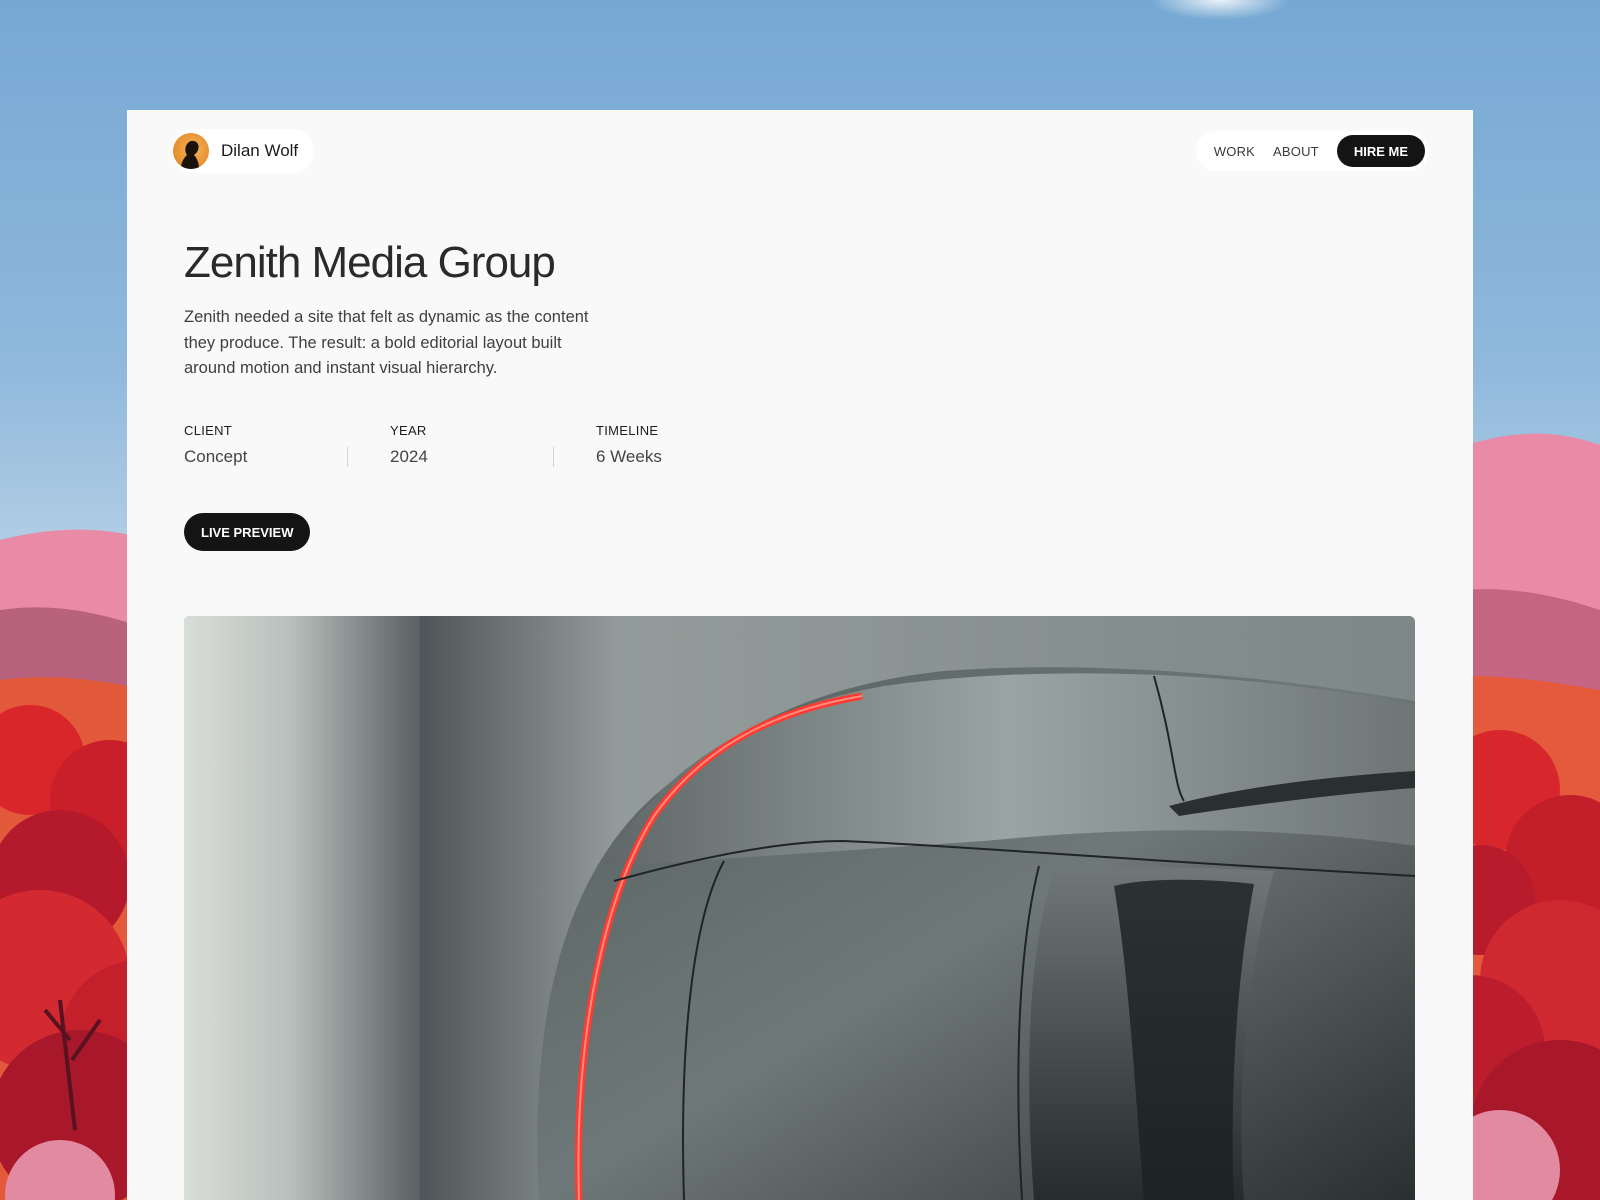 This screenshot has height=1200, width=1600. Describe the element at coordinates (409, 456) in the screenshot. I see `meta-value: 2024` at that location.